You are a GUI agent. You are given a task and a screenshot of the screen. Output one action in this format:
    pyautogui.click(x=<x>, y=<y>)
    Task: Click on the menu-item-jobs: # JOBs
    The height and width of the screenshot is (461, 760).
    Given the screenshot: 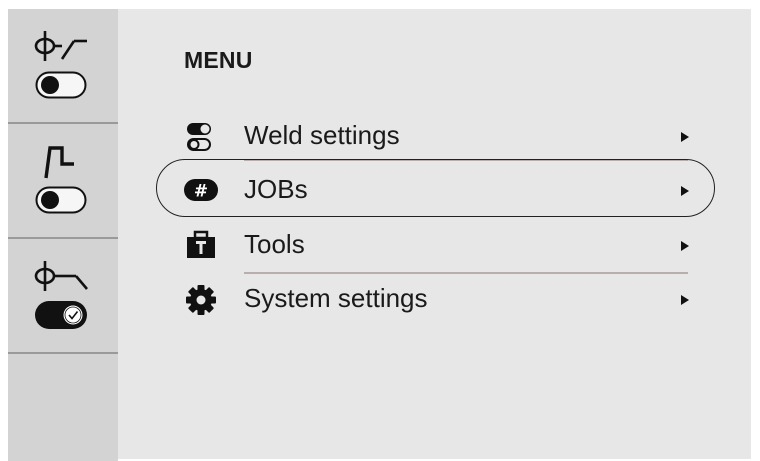 What is the action you would take?
    pyautogui.click(x=438, y=192)
    